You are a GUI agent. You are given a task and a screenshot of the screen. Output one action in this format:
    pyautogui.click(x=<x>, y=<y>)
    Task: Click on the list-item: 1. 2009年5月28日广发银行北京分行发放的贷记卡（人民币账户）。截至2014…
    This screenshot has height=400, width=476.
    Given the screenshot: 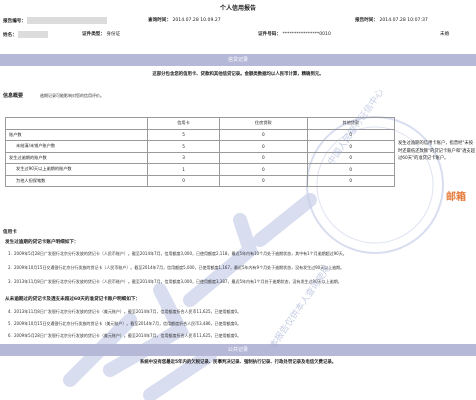 What is the action you would take?
    pyautogui.click(x=177, y=253)
    